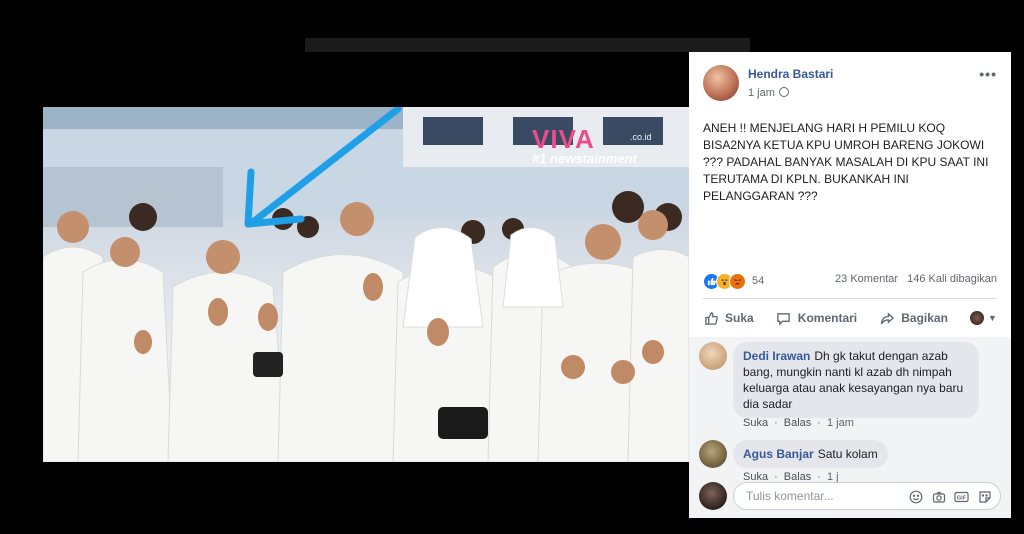  What do you see at coordinates (776, 356) in the screenshot?
I see `commenter-name: Dedi Irawan` at bounding box center [776, 356].